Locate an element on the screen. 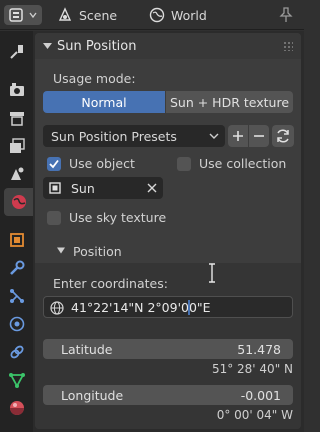 The height and width of the screenshot is (432, 320). properties-tabs is located at coordinates (16, 231).